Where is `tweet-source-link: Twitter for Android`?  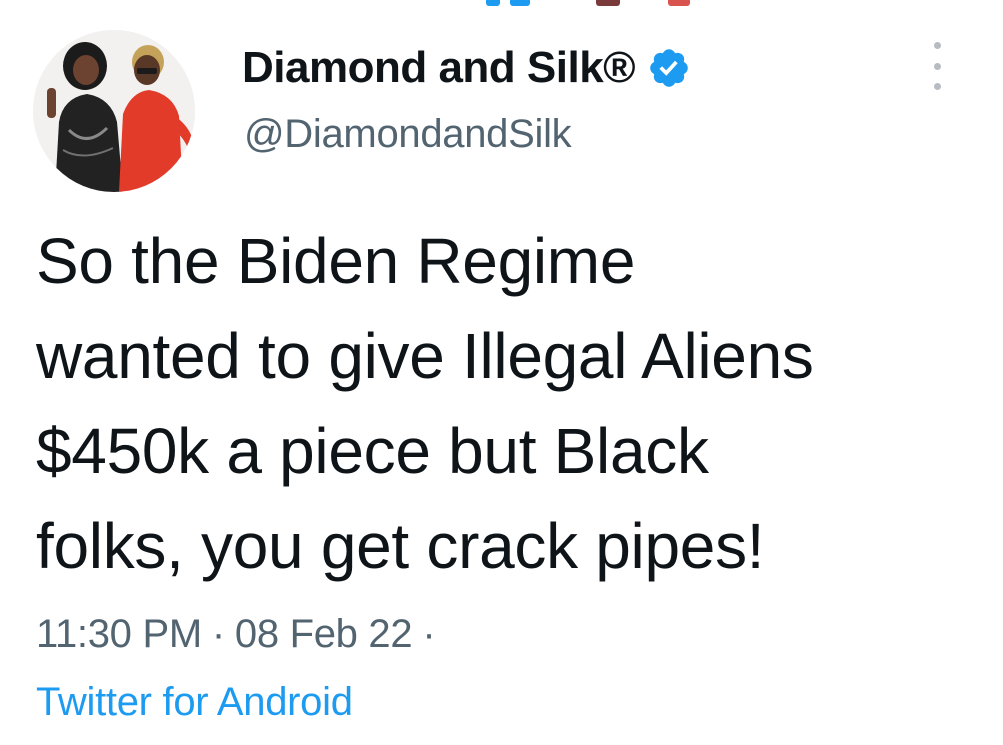 tweet-source-link: Twitter for Android is located at coordinates (194, 702).